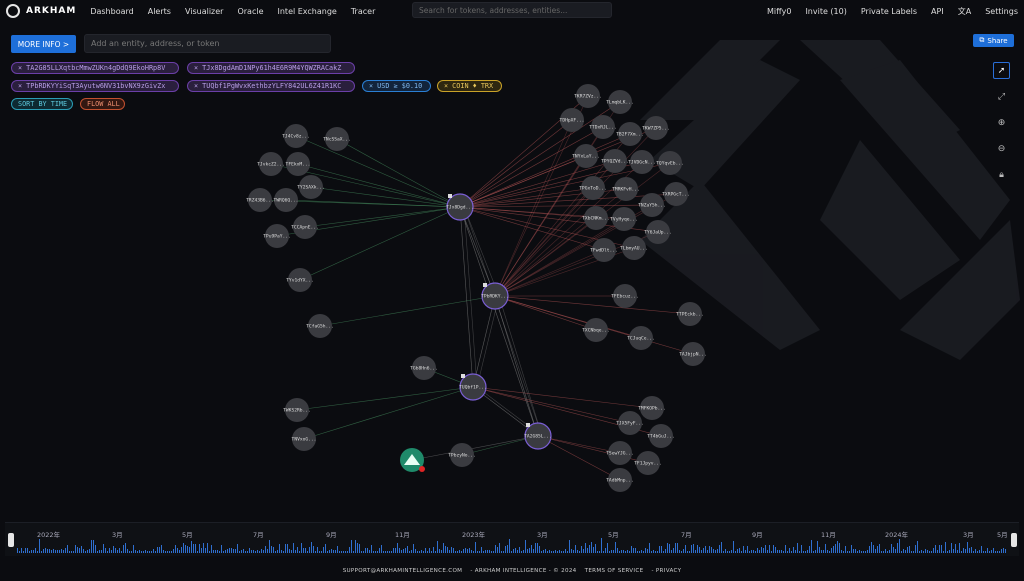  I want to click on global-search-input, so click(512, 10).